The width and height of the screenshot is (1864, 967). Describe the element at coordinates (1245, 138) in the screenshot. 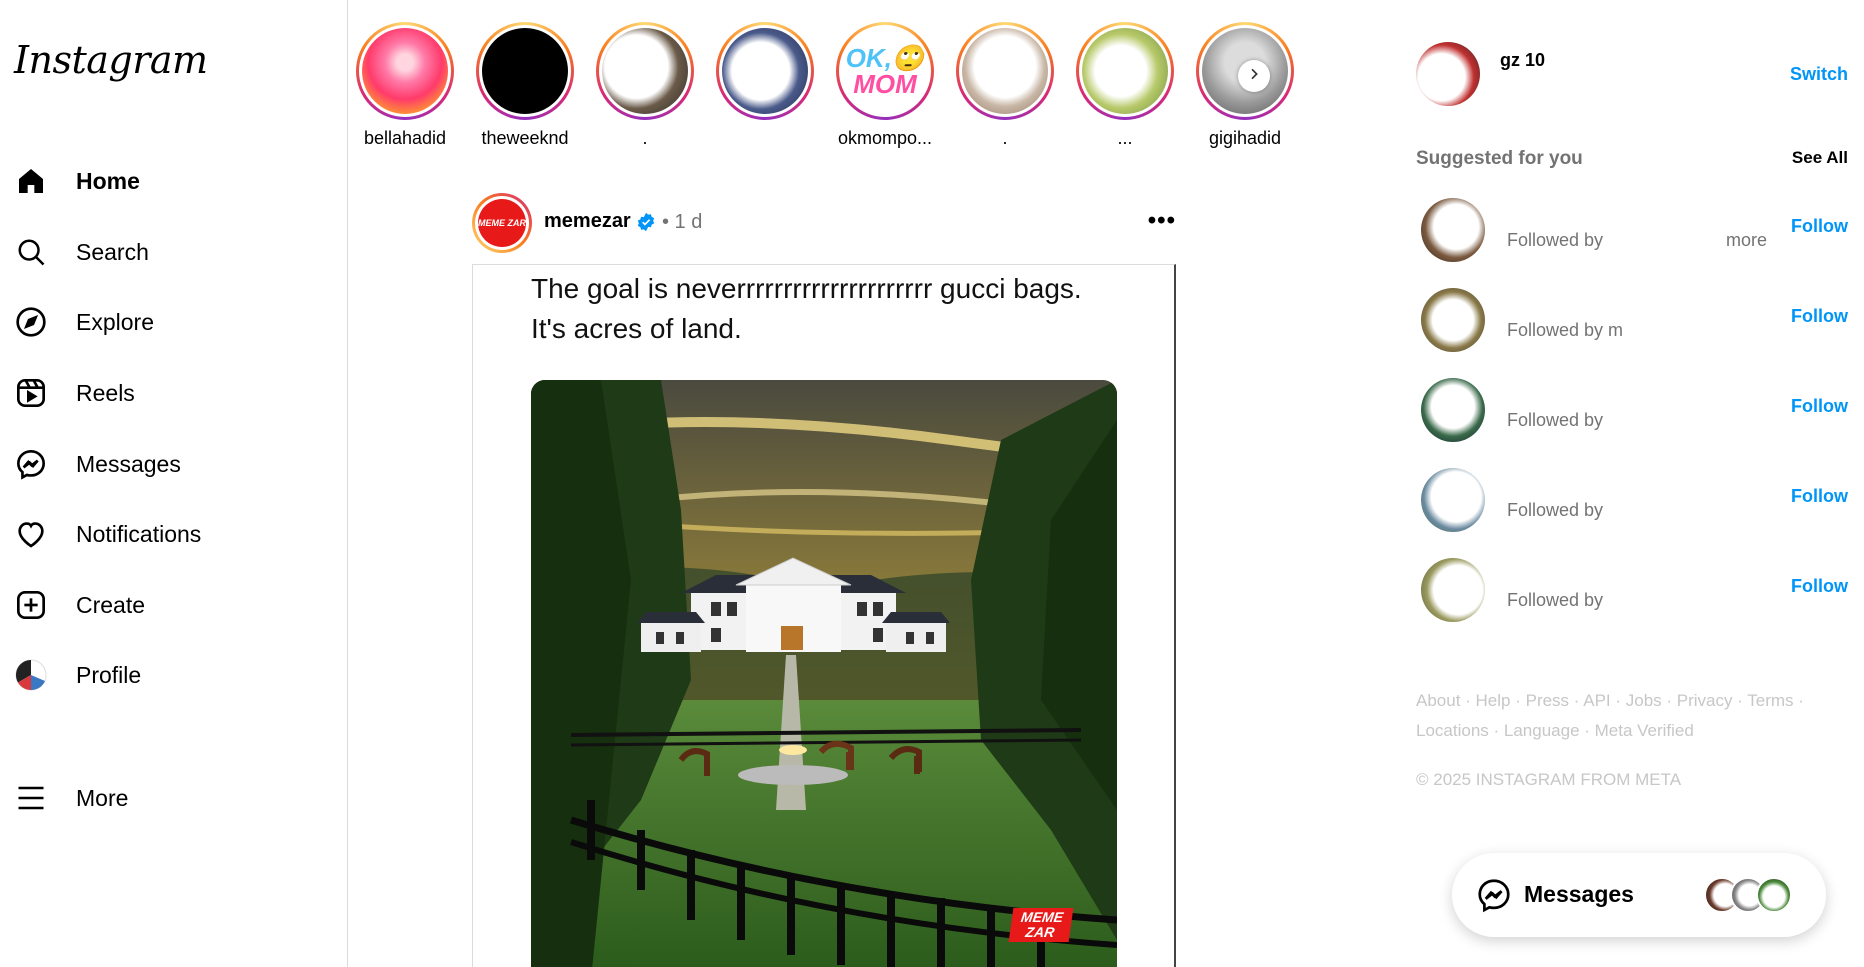

I see `story-username: gigihadid` at that location.